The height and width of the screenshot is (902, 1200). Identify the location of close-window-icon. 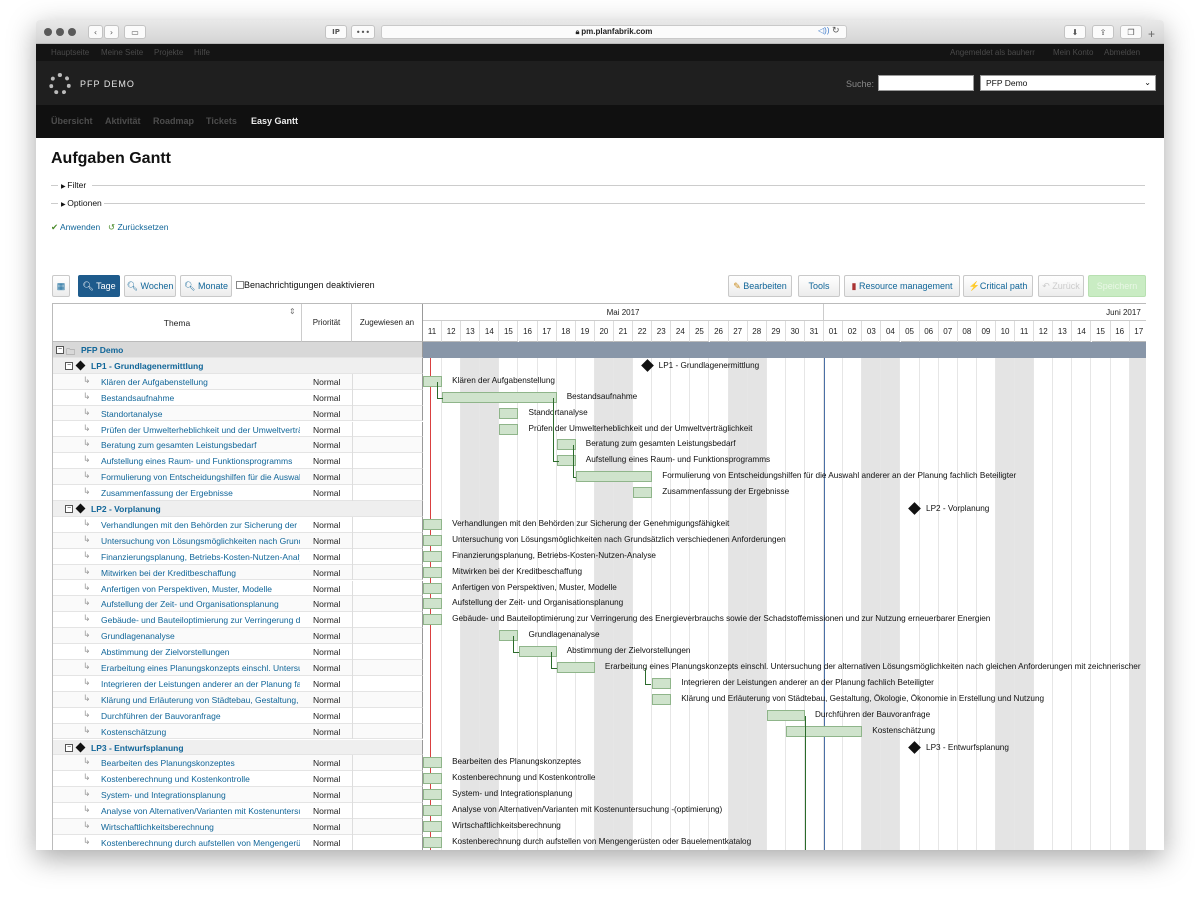
(48, 32).